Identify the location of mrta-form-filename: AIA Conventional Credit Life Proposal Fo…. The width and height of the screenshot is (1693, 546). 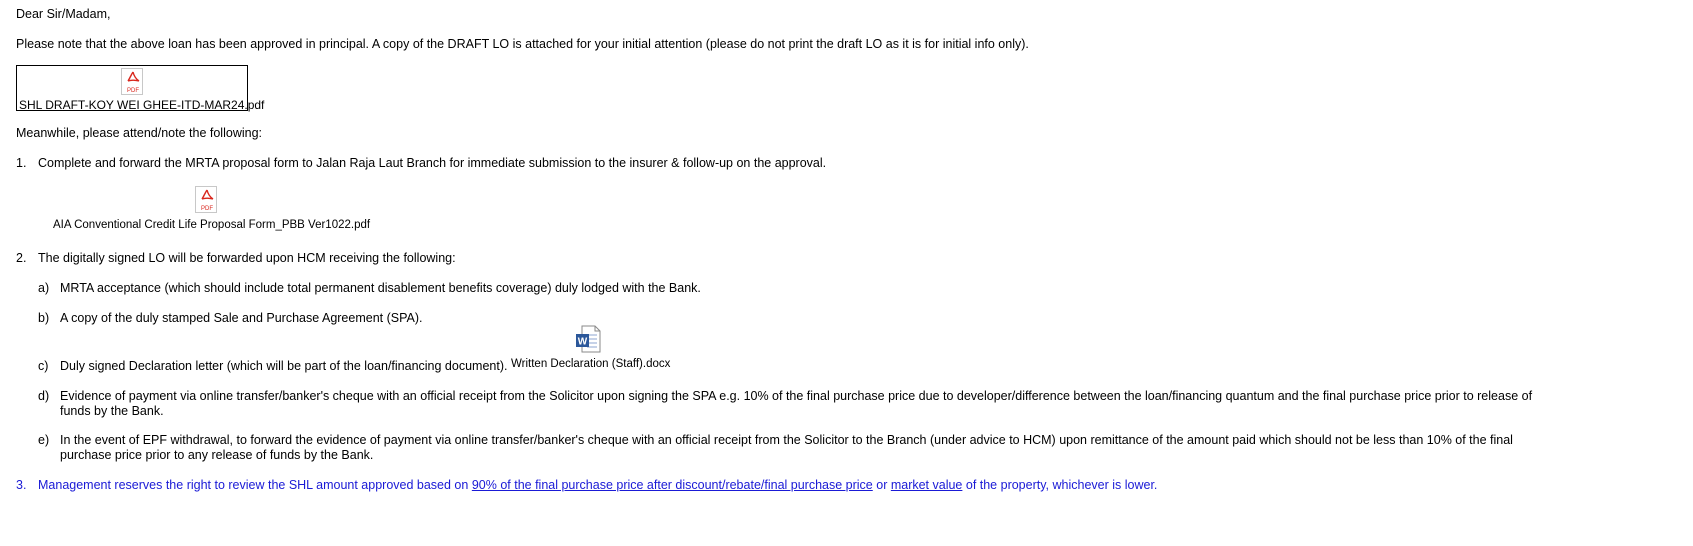
(211, 225).